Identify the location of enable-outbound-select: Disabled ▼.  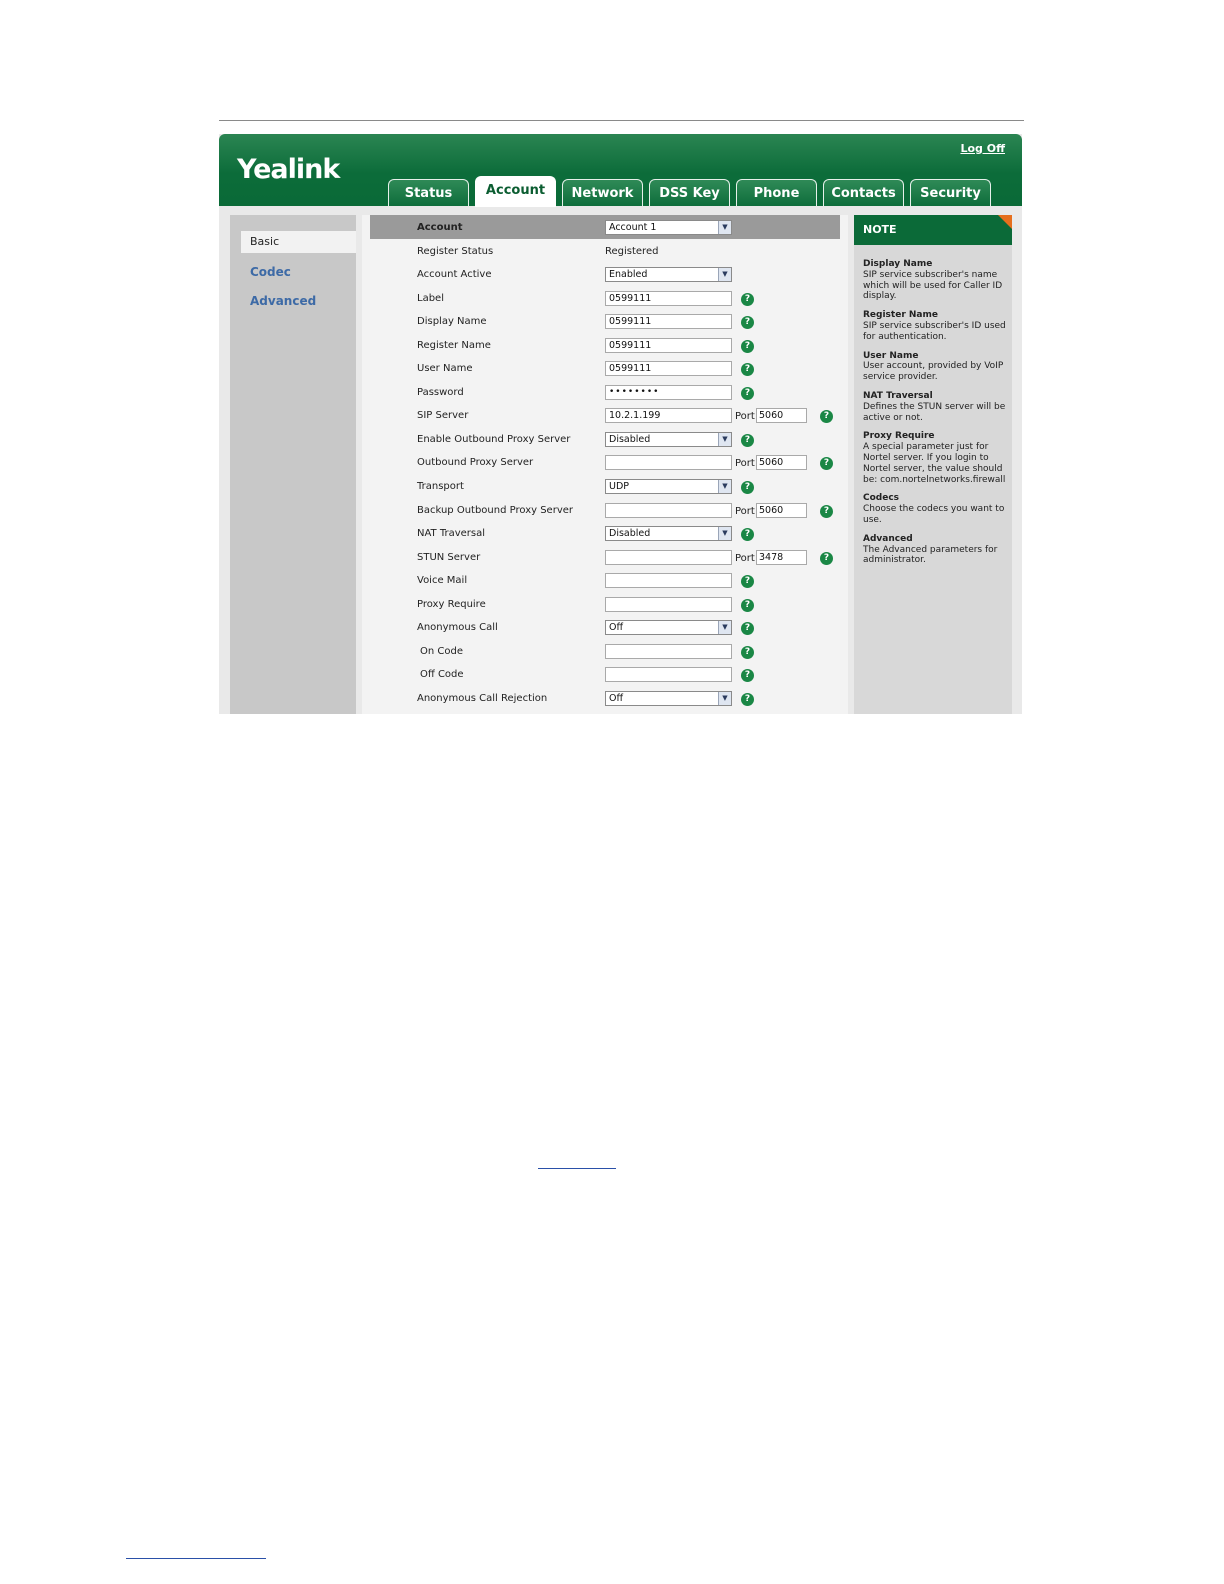
(668, 439).